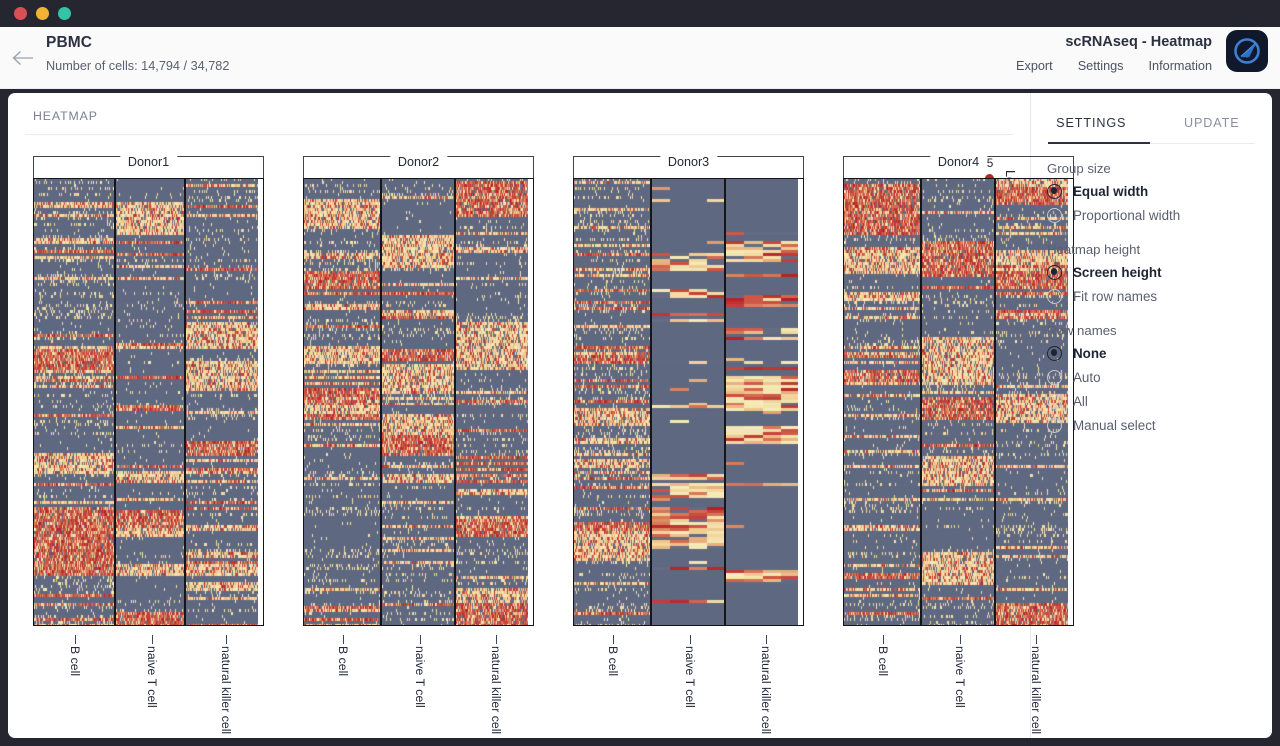  I want to click on tab-settings: SETTINGS, so click(1091, 124).